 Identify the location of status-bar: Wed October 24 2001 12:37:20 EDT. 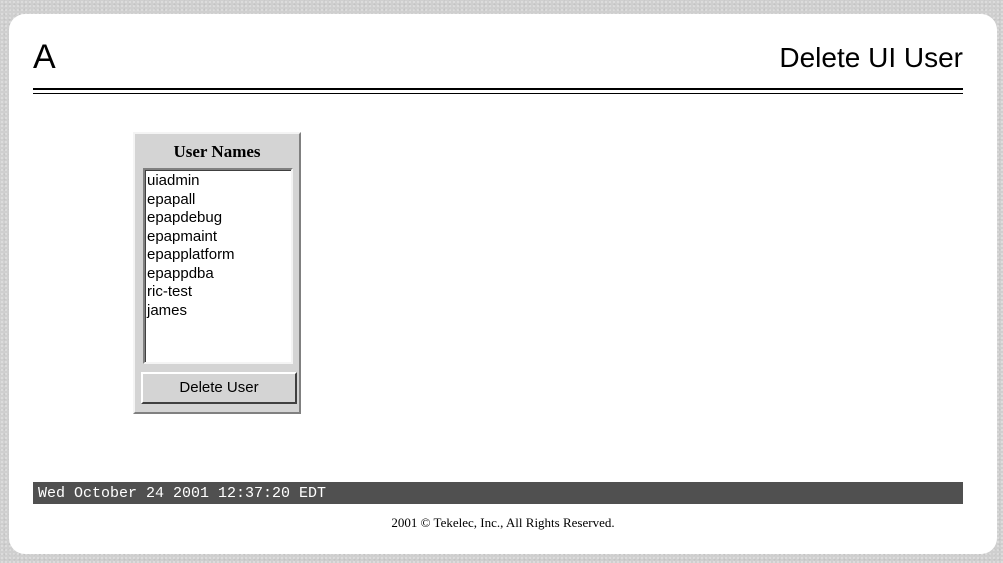
(498, 493).